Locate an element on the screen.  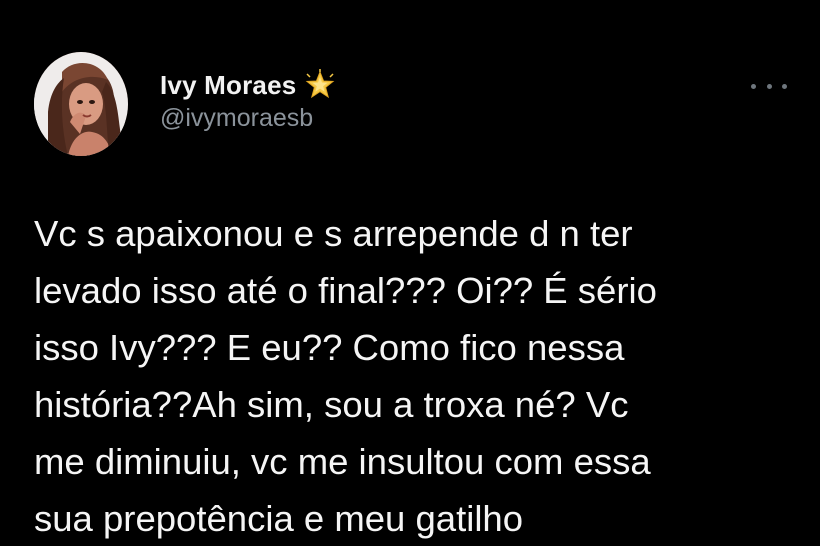
author-avatar is located at coordinates (81, 104).